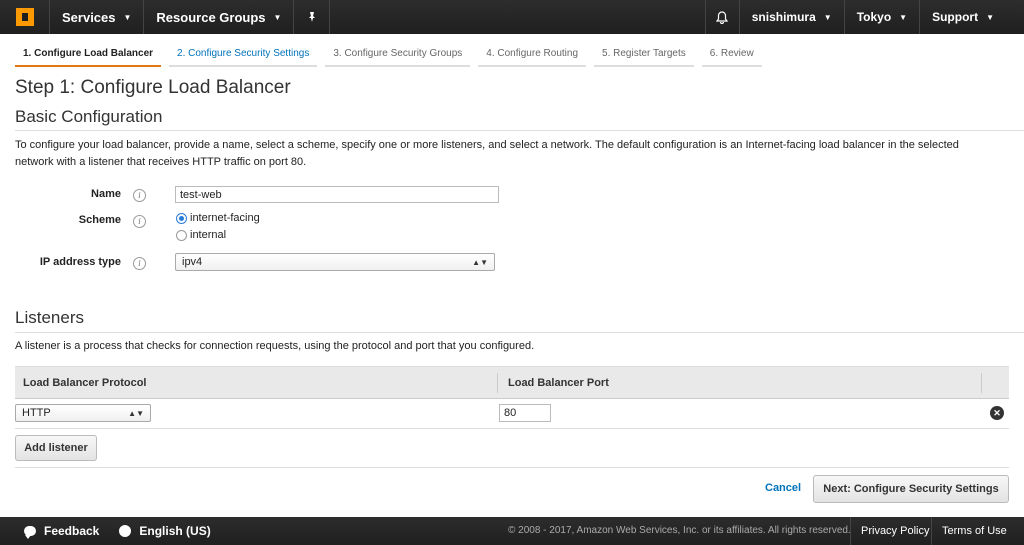 Image resolution: width=1024 pixels, height=545 pixels. Describe the element at coordinates (49, 317) in the screenshot. I see `listeners-heading: Listeners` at that location.